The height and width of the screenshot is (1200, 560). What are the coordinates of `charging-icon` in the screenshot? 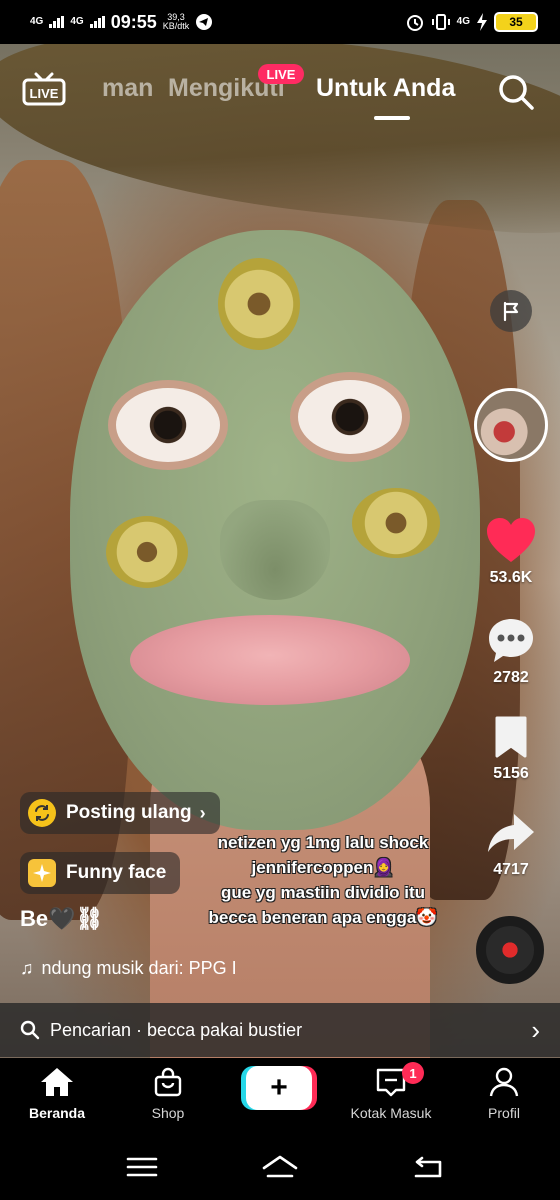 It's located at (482, 22).